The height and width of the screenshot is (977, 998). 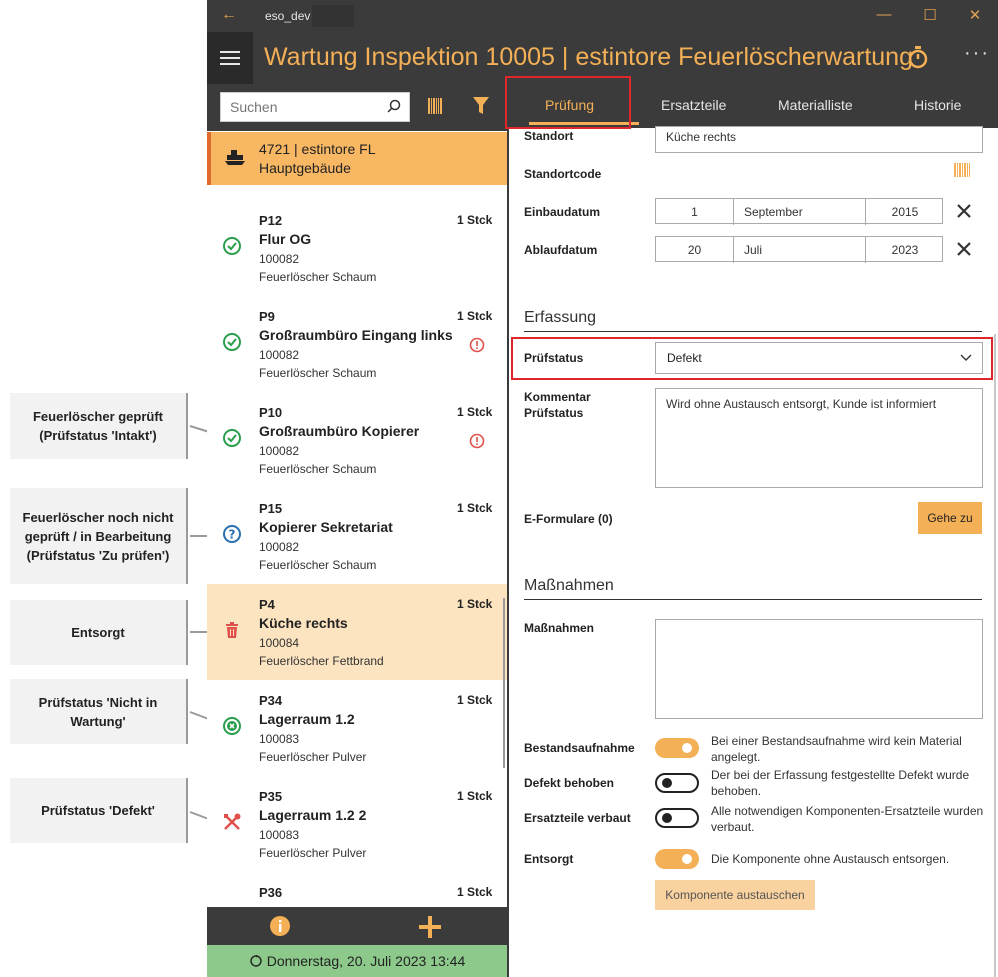 I want to click on barcode-icon, so click(x=962, y=170).